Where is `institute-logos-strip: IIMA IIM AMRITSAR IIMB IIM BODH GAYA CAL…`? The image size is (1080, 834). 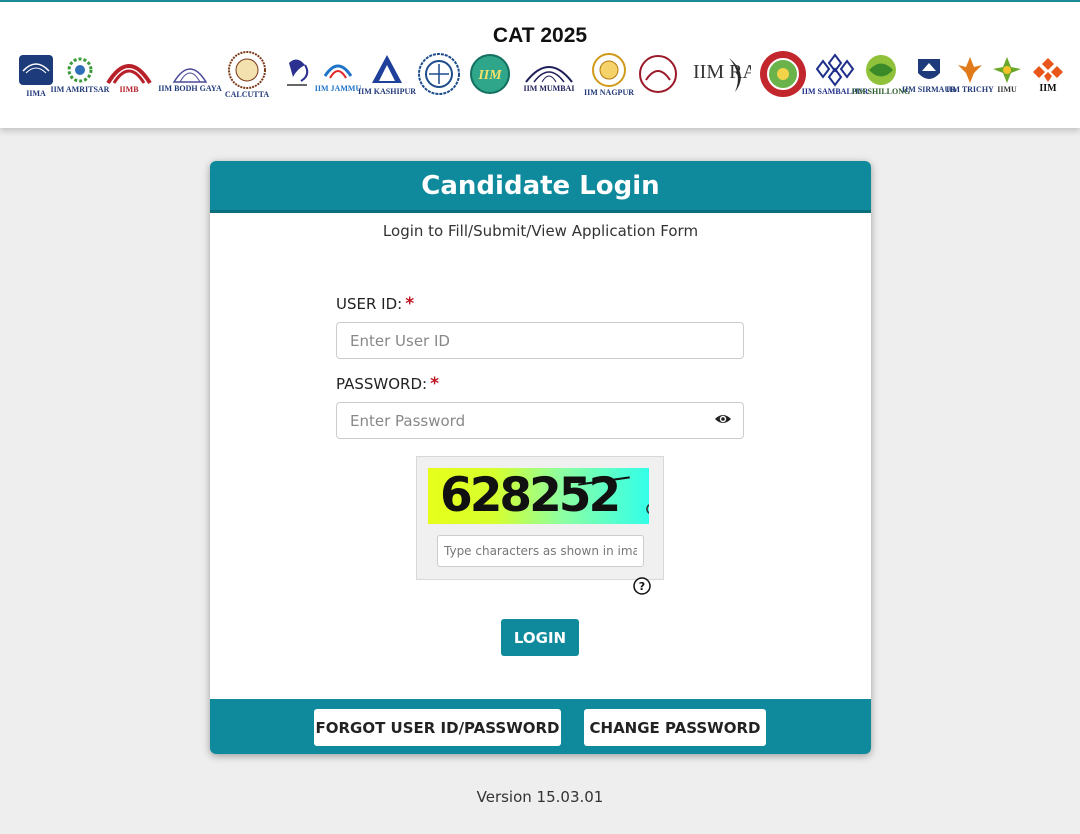
institute-logos-strip: IIMA IIM AMRITSAR IIMB IIM BODH GAYA CAL… is located at coordinates (544, 74).